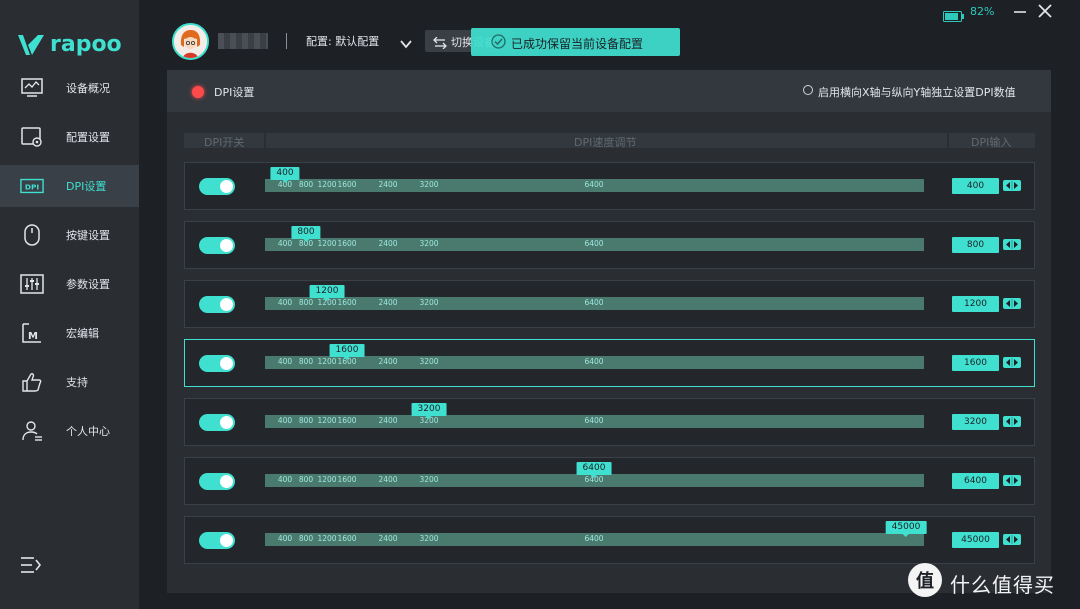 Image resolution: width=1080 pixels, height=609 pixels. Describe the element at coordinates (243, 41) in the screenshot. I see `username-redacted` at that location.